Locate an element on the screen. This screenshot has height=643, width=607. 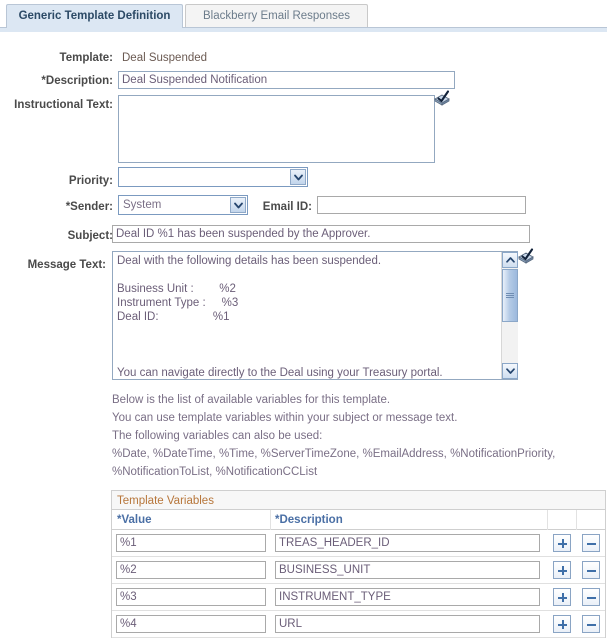
template-value: Deal Suspended is located at coordinates (165, 58).